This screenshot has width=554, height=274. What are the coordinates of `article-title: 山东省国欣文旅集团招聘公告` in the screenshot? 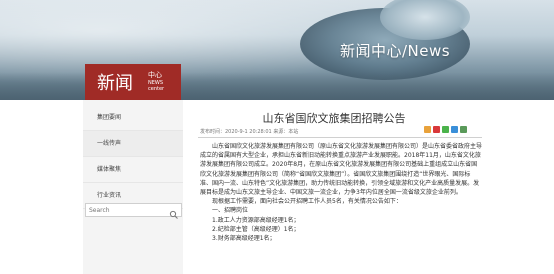 It's located at (334, 118).